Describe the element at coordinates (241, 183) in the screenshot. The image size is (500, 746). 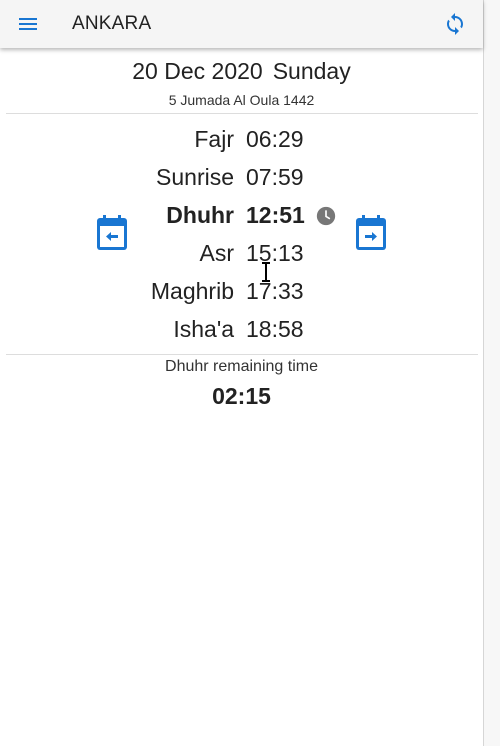
I see `prayer-row-sunrise: Sunrise 07:59` at that location.